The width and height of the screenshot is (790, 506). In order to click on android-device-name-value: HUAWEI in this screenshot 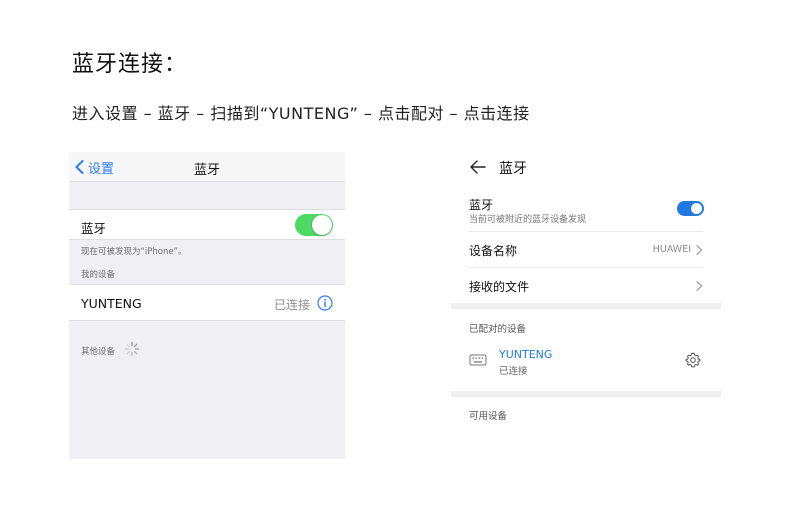, I will do `click(671, 249)`.